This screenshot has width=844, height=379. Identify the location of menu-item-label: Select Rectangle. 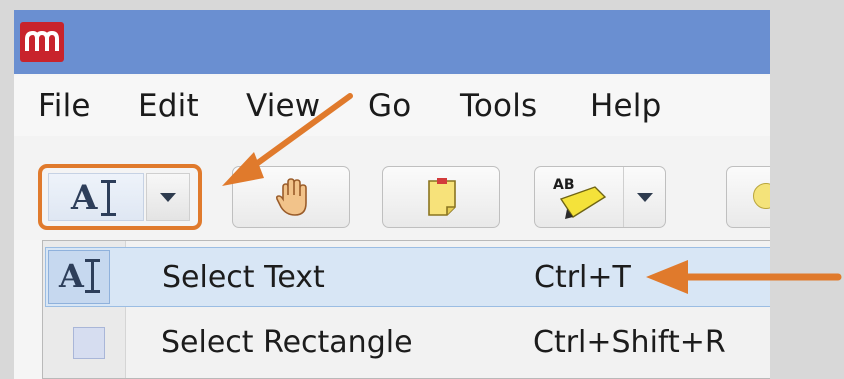
(287, 342).